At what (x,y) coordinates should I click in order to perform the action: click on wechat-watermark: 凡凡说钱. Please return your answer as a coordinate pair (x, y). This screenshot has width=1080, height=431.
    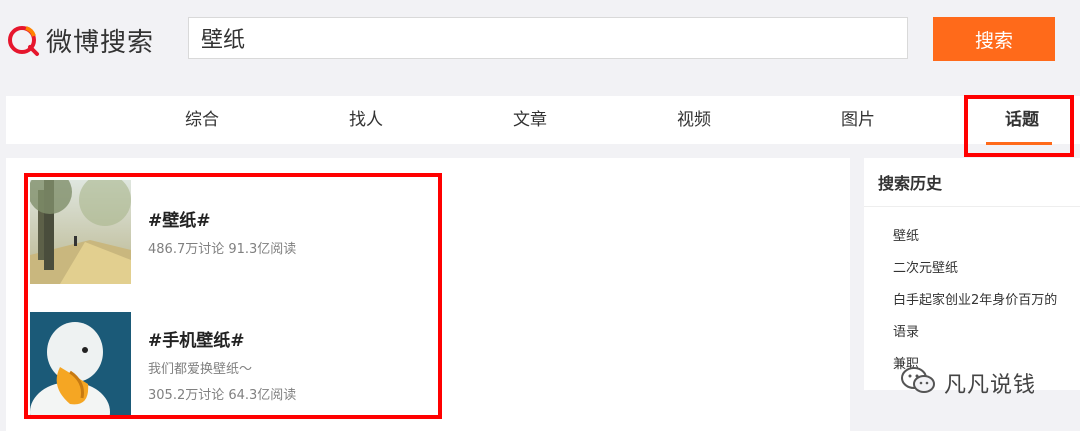
    Looking at the image, I should click on (968, 383).